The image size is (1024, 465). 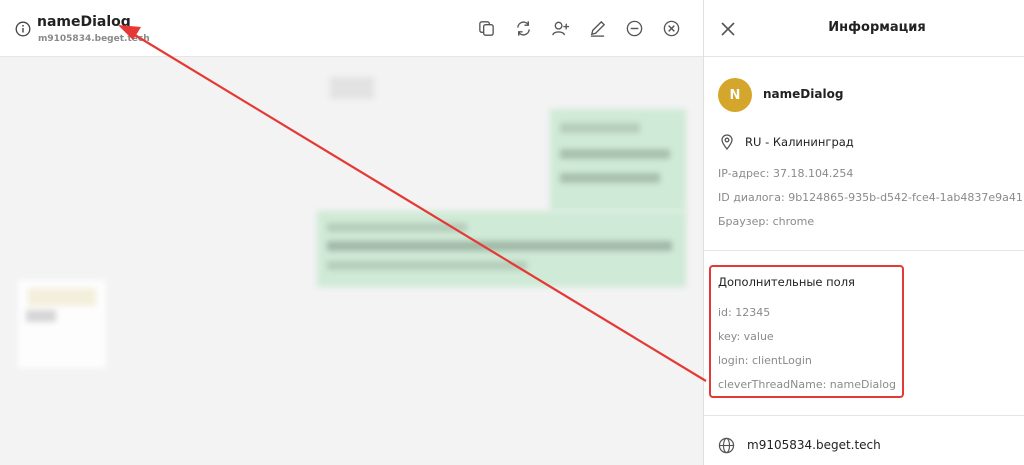 I want to click on client-name: nameDialog, so click(x=803, y=94).